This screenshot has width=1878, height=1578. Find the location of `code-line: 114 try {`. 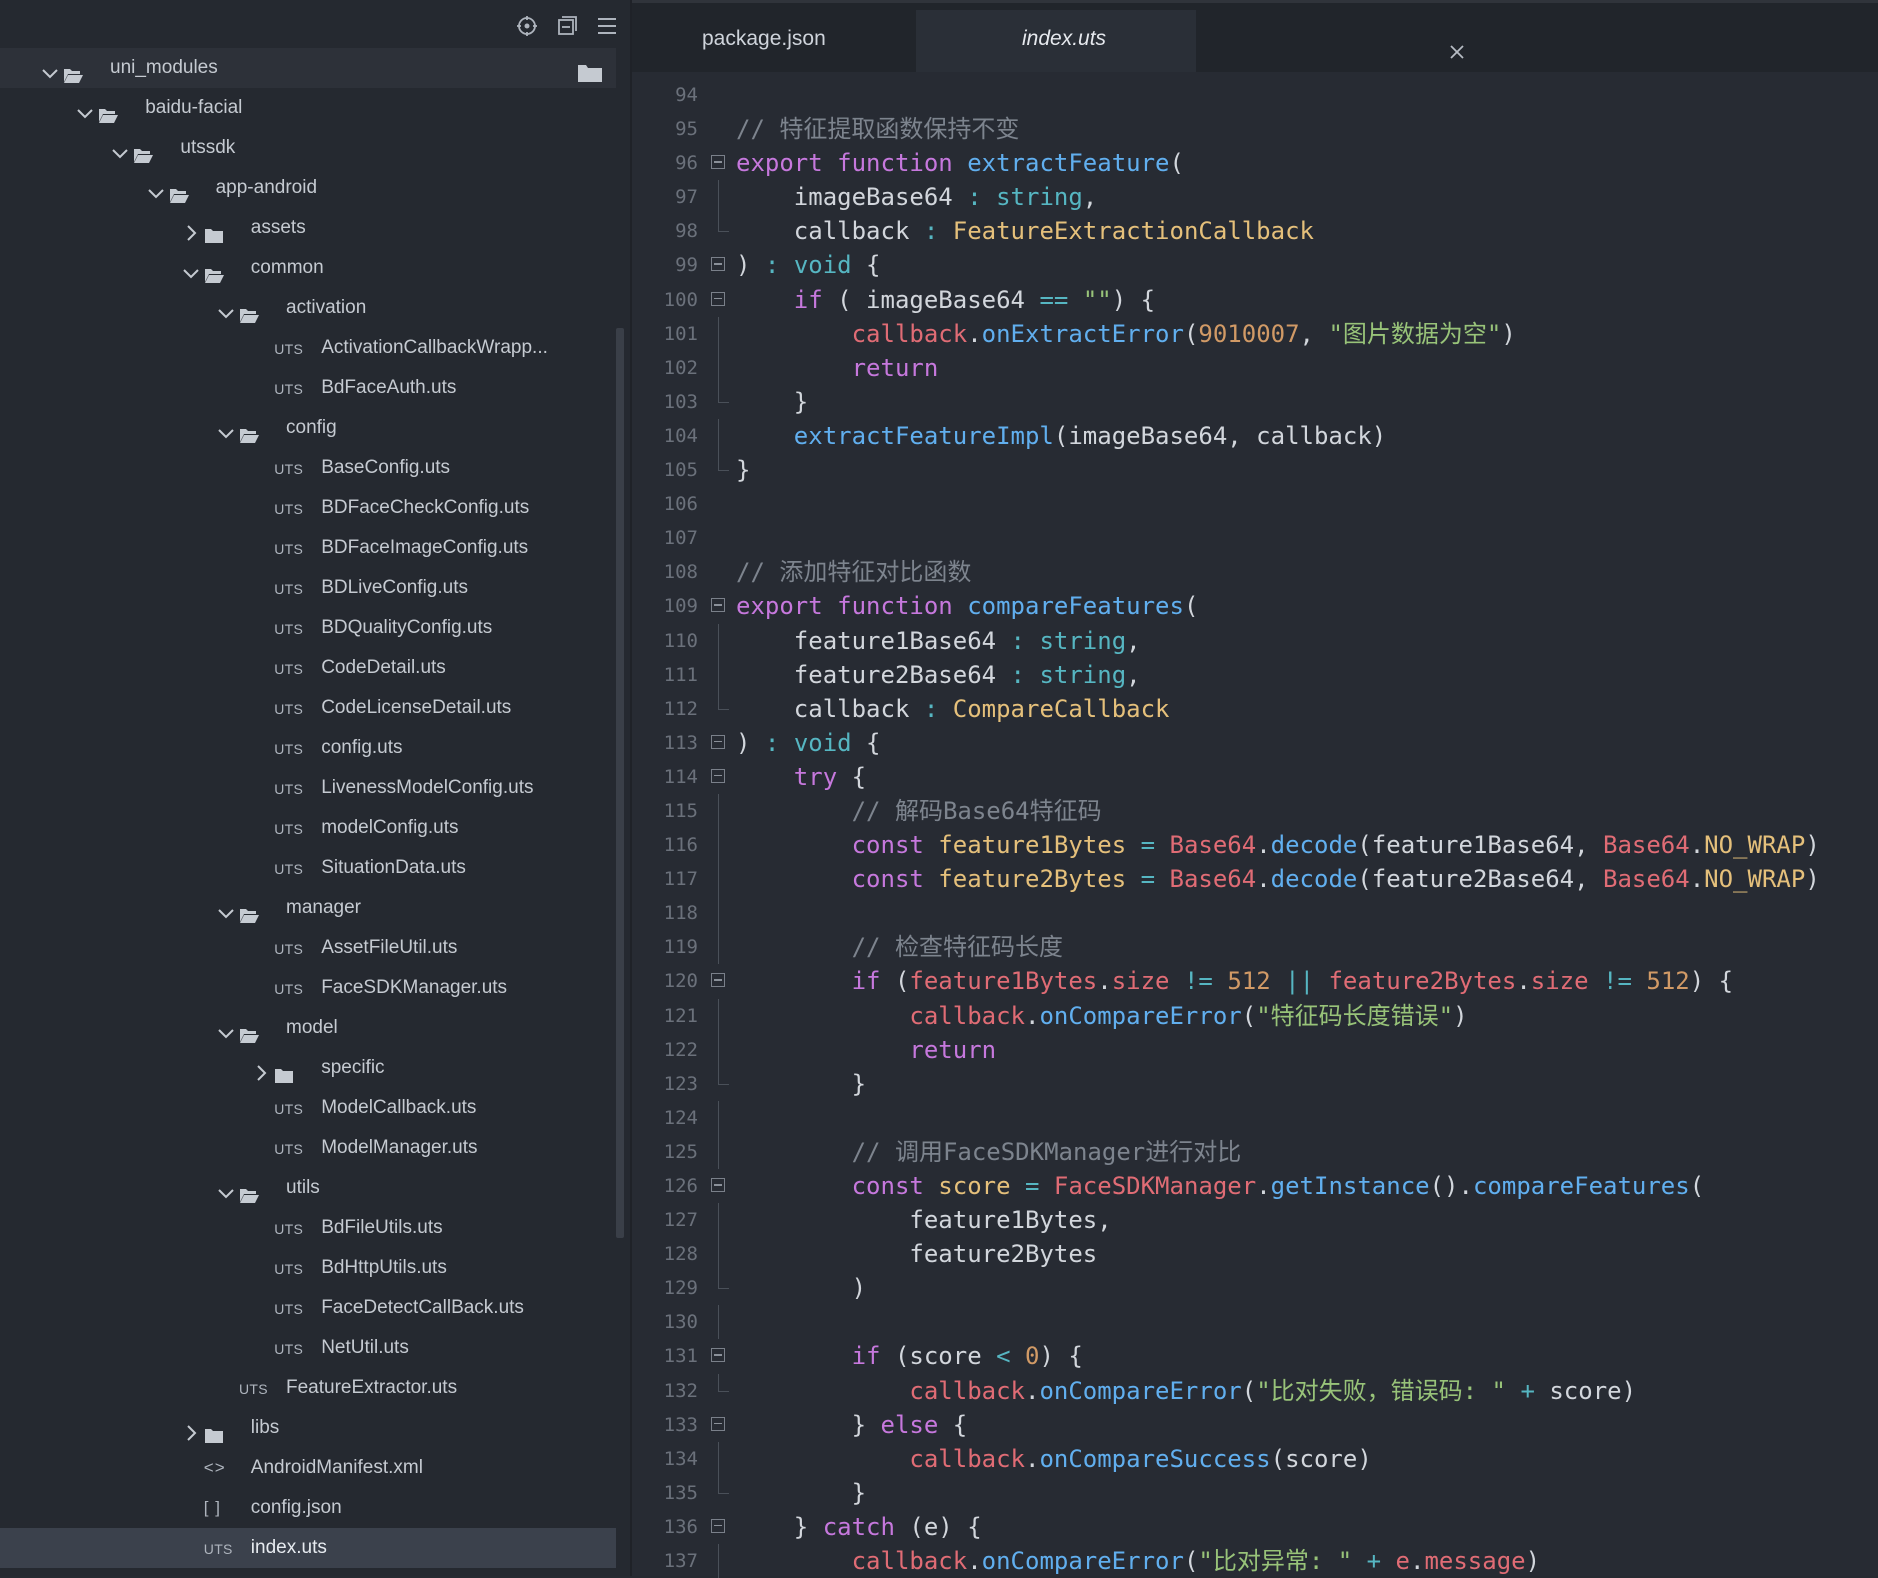

code-line: 114 try { is located at coordinates (1255, 777).